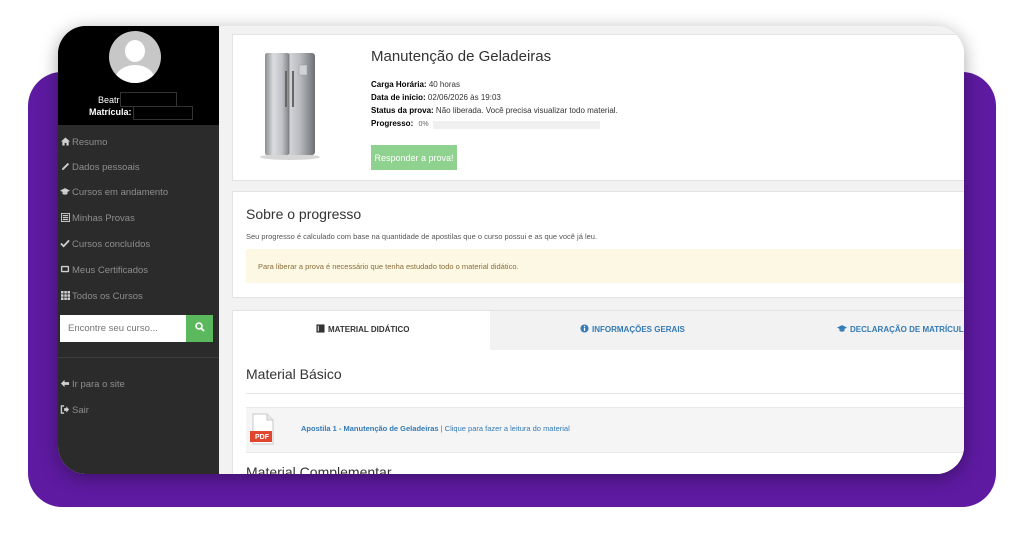 The image size is (1024, 536). Describe the element at coordinates (90, 142) in the screenshot. I see `sidebar-item-label: Resumo` at that location.